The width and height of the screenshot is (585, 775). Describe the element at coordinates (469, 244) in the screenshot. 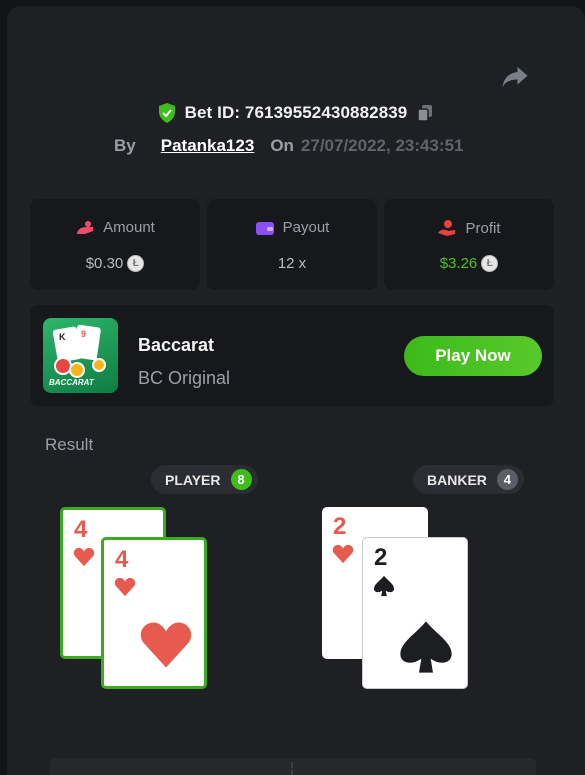

I see `profit-card: Profit $3.26 Ł` at that location.